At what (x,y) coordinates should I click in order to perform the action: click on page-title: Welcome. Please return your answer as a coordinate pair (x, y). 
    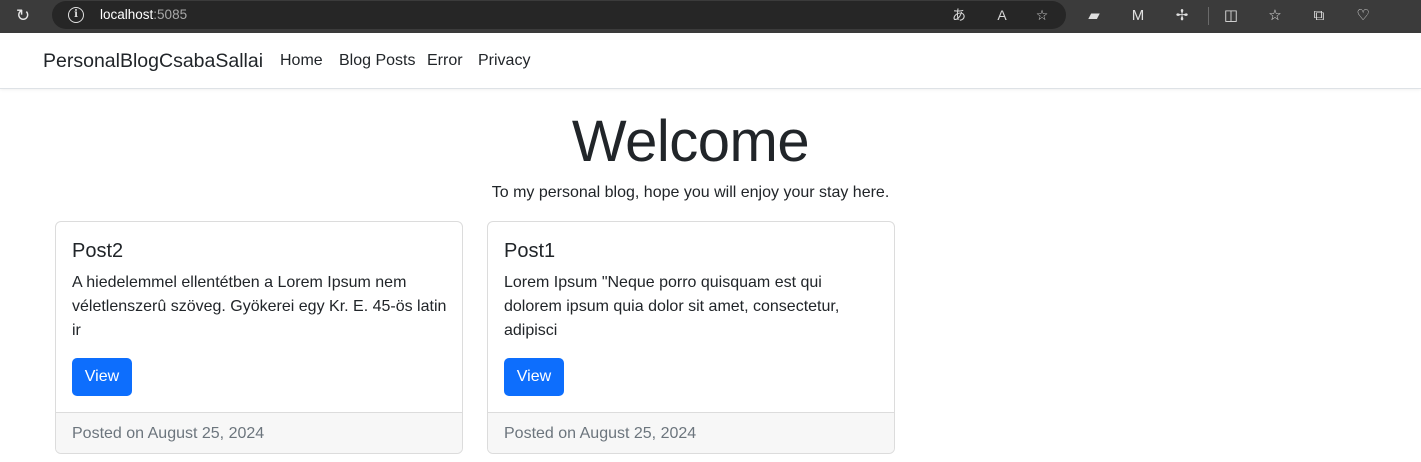
    Looking at the image, I should click on (690, 141).